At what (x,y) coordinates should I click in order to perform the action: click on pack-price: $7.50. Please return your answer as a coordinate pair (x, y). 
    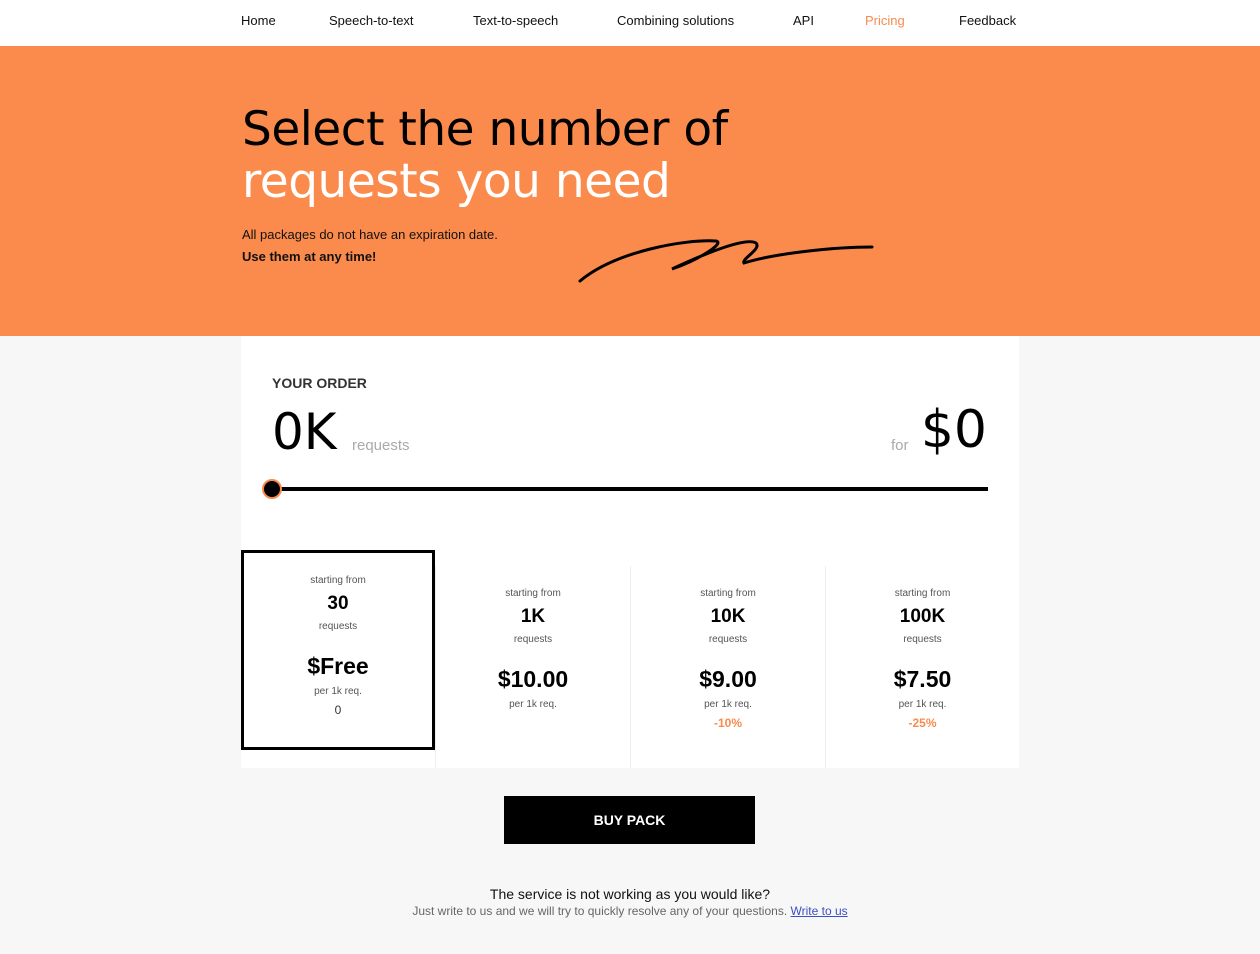
    Looking at the image, I should click on (922, 679).